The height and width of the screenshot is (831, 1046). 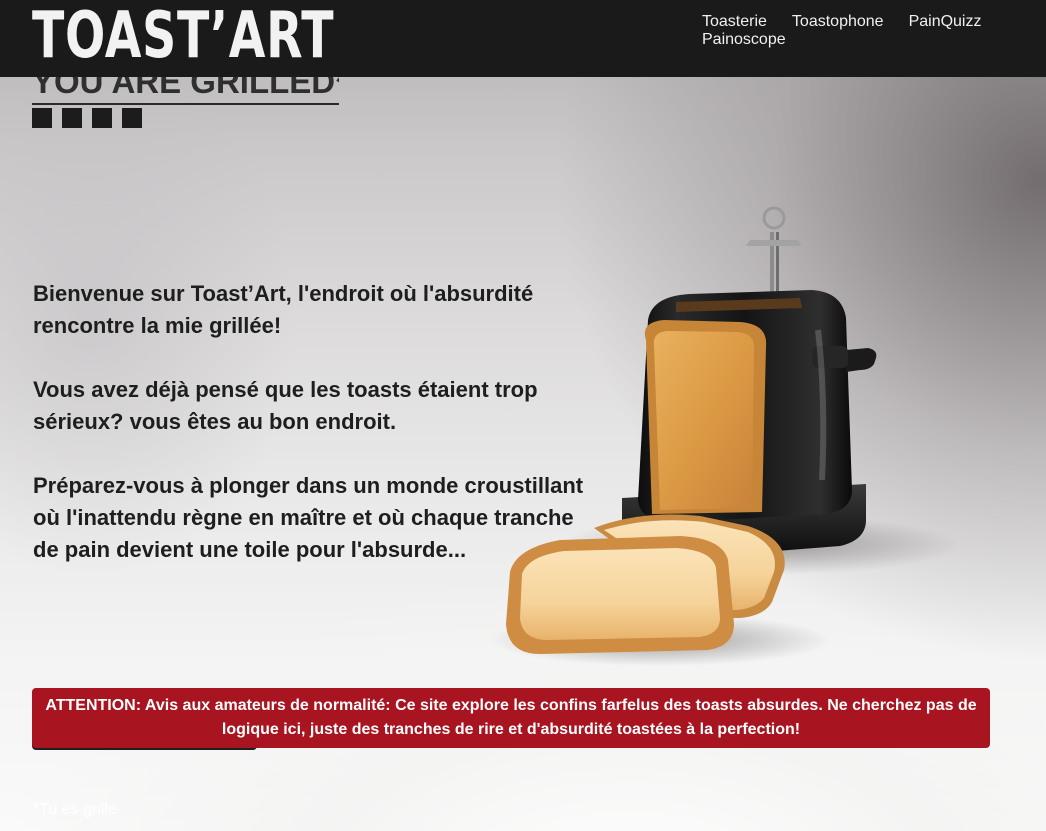 I want to click on main-nav: Toasterie Toastophone PainQuizz Painoscope, so click(x=857, y=31).